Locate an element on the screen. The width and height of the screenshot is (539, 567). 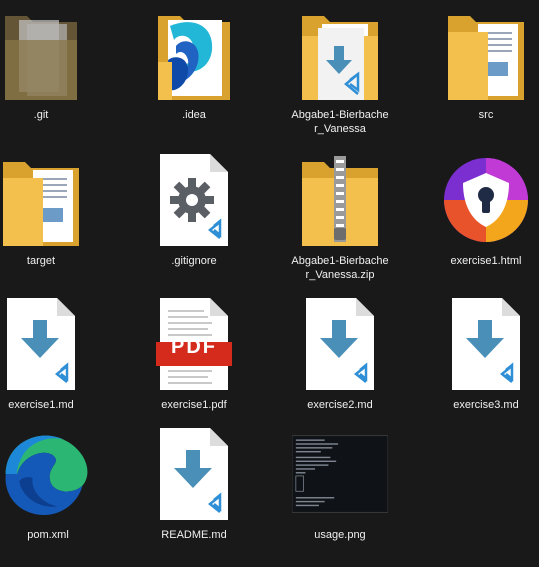
file-label: exercise1.md is located at coordinates (41, 405).